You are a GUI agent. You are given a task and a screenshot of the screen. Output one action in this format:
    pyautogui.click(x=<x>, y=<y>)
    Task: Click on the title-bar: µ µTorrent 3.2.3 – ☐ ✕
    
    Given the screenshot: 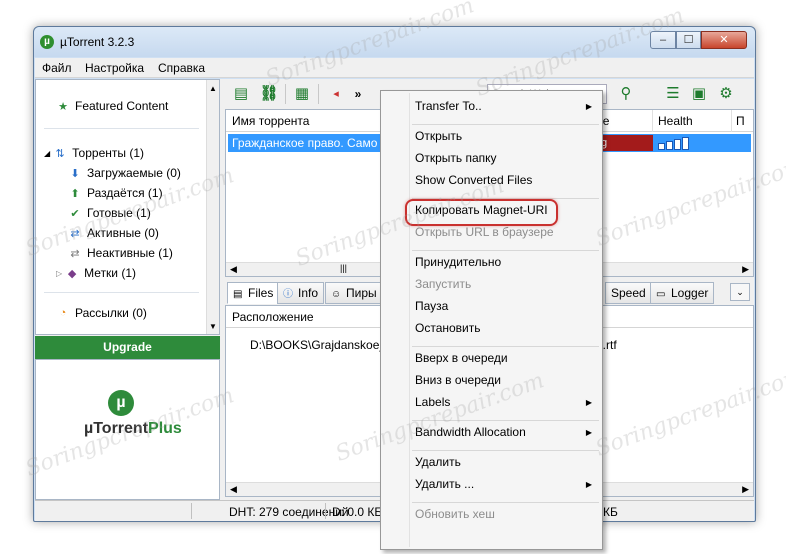 What is the action you would take?
    pyautogui.click(x=394, y=42)
    